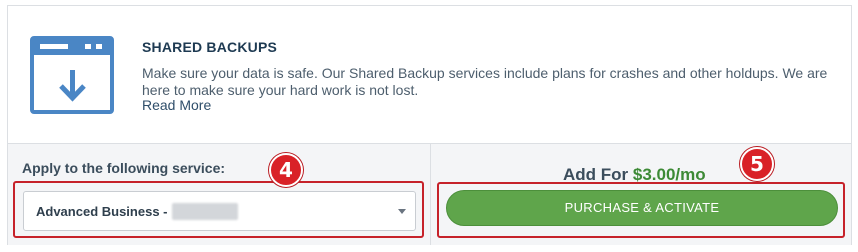 The width and height of the screenshot is (858, 252). What do you see at coordinates (205, 211) in the screenshot?
I see `redacted-service-name` at bounding box center [205, 211].